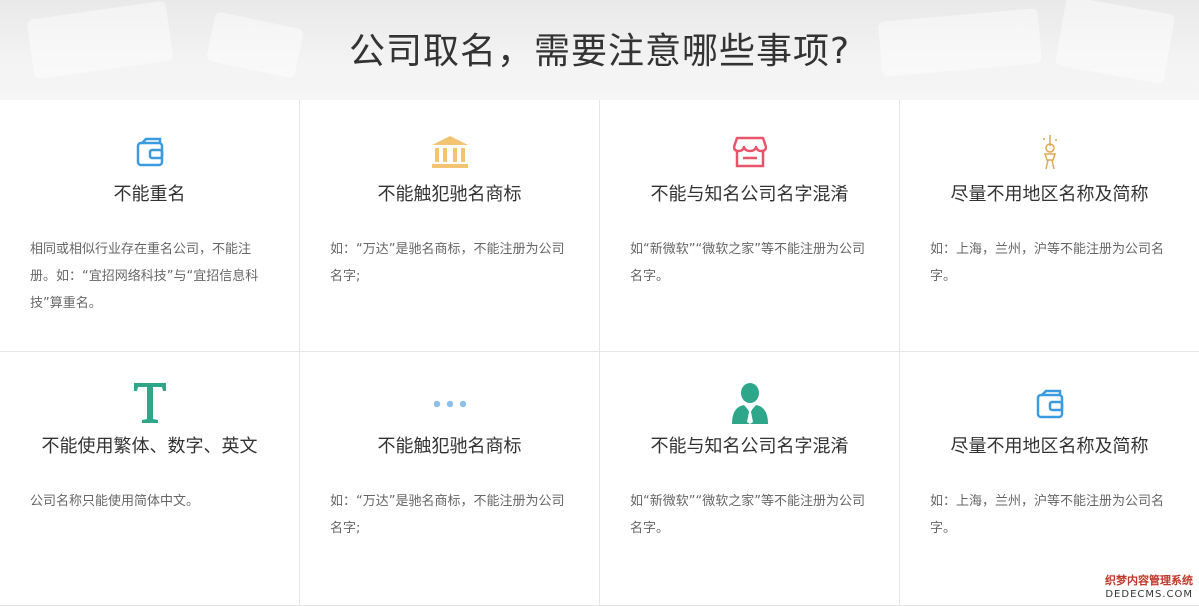 This screenshot has height=606, width=1199. Describe the element at coordinates (149, 446) in the screenshot. I see `card-title: 不能使用繁体、数字、英文` at that location.